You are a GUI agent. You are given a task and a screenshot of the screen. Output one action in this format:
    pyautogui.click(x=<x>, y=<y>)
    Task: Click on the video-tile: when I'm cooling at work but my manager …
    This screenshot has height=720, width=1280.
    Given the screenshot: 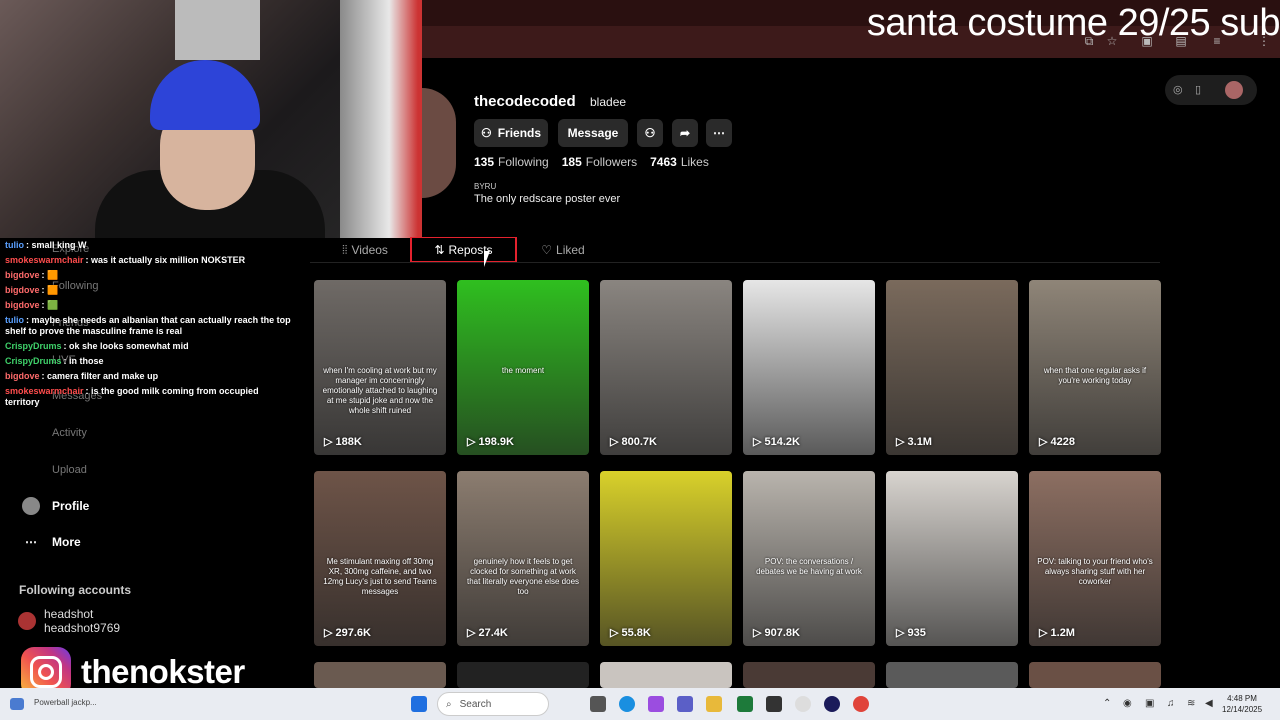 What is the action you would take?
    pyautogui.click(x=380, y=367)
    